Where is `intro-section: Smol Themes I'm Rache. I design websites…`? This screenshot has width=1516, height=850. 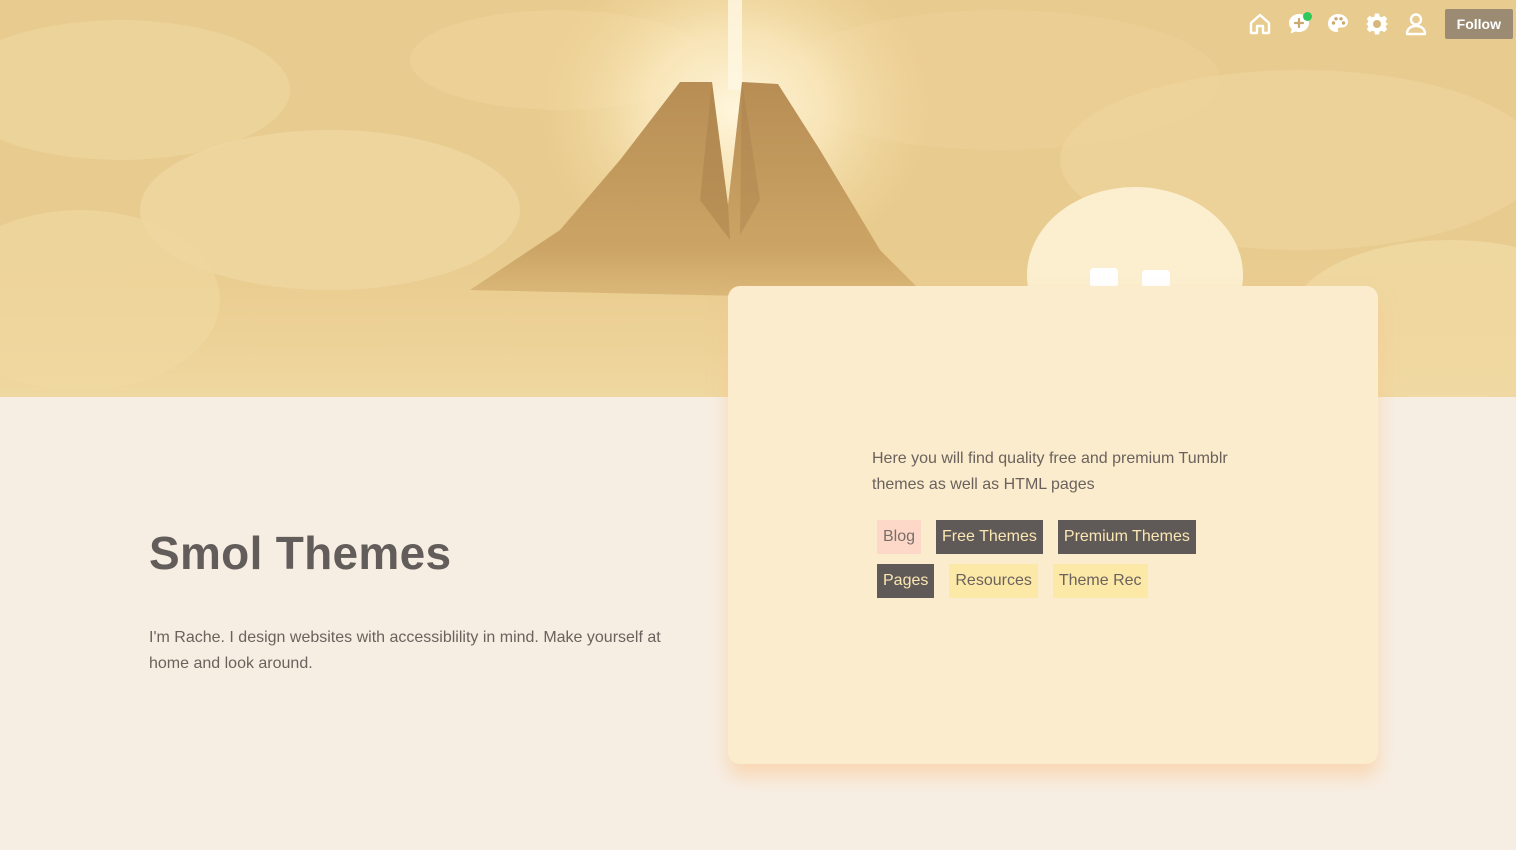
intro-section: Smol Themes I'm Rache. I design websites… is located at coordinates (409, 601).